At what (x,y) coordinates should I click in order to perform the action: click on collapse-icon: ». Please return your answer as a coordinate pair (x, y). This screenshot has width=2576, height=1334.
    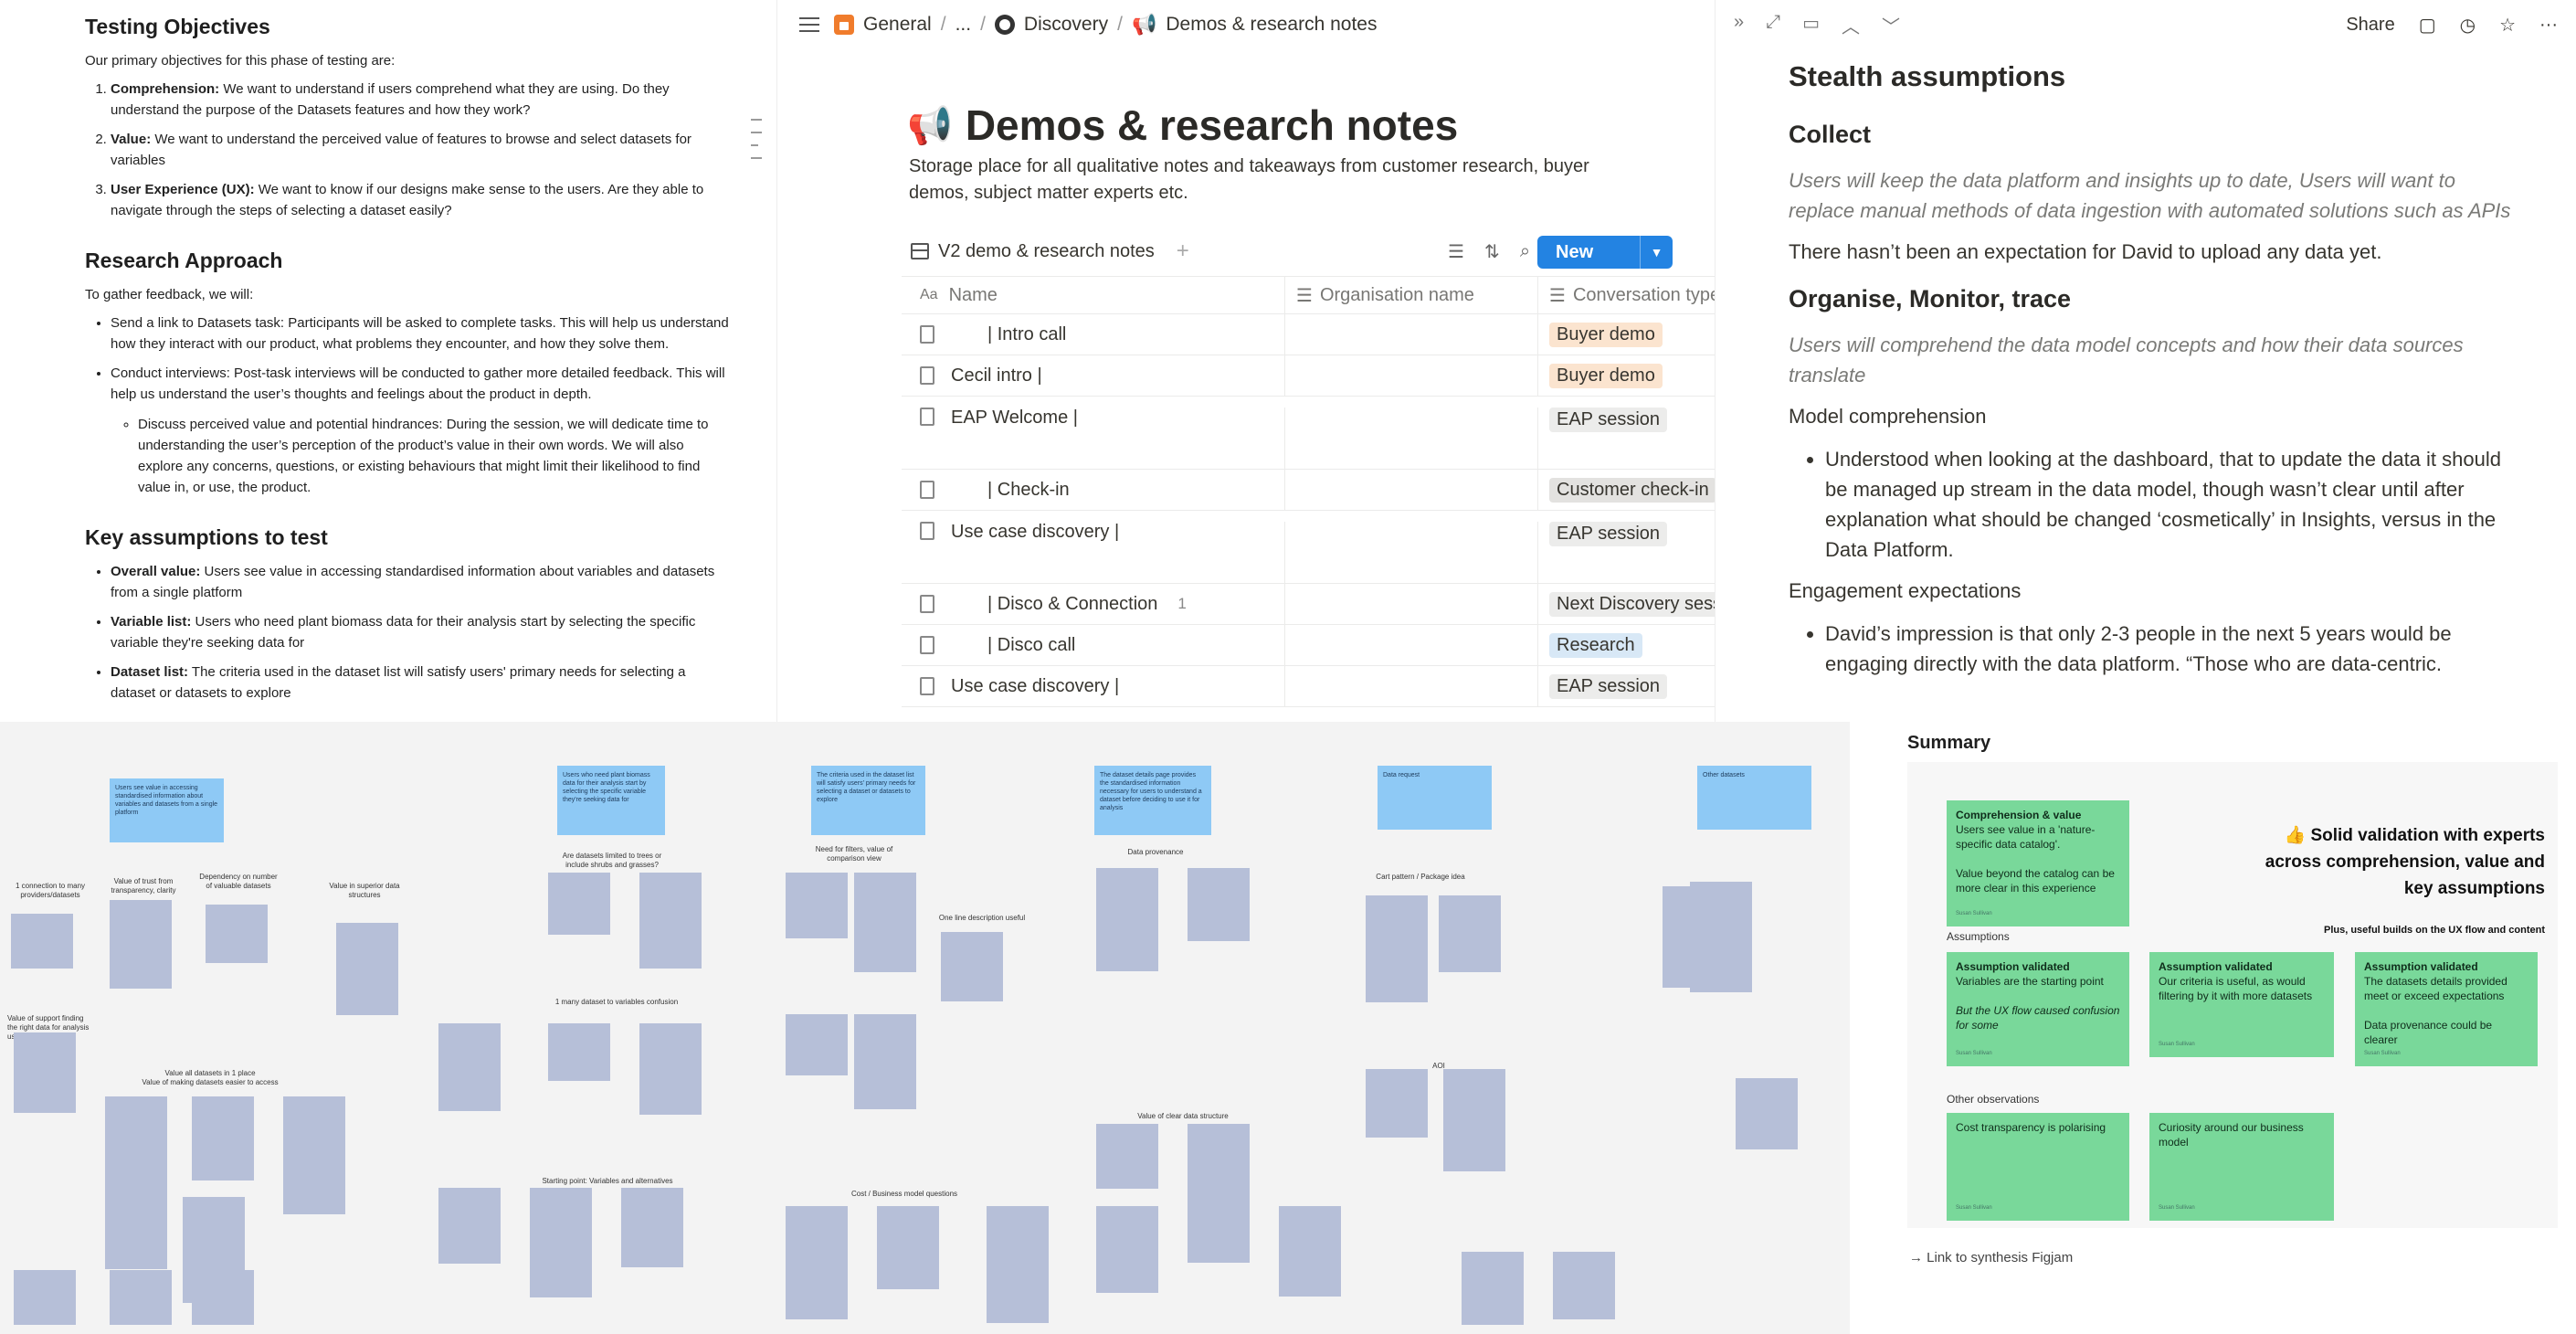
    Looking at the image, I should click on (1739, 25).